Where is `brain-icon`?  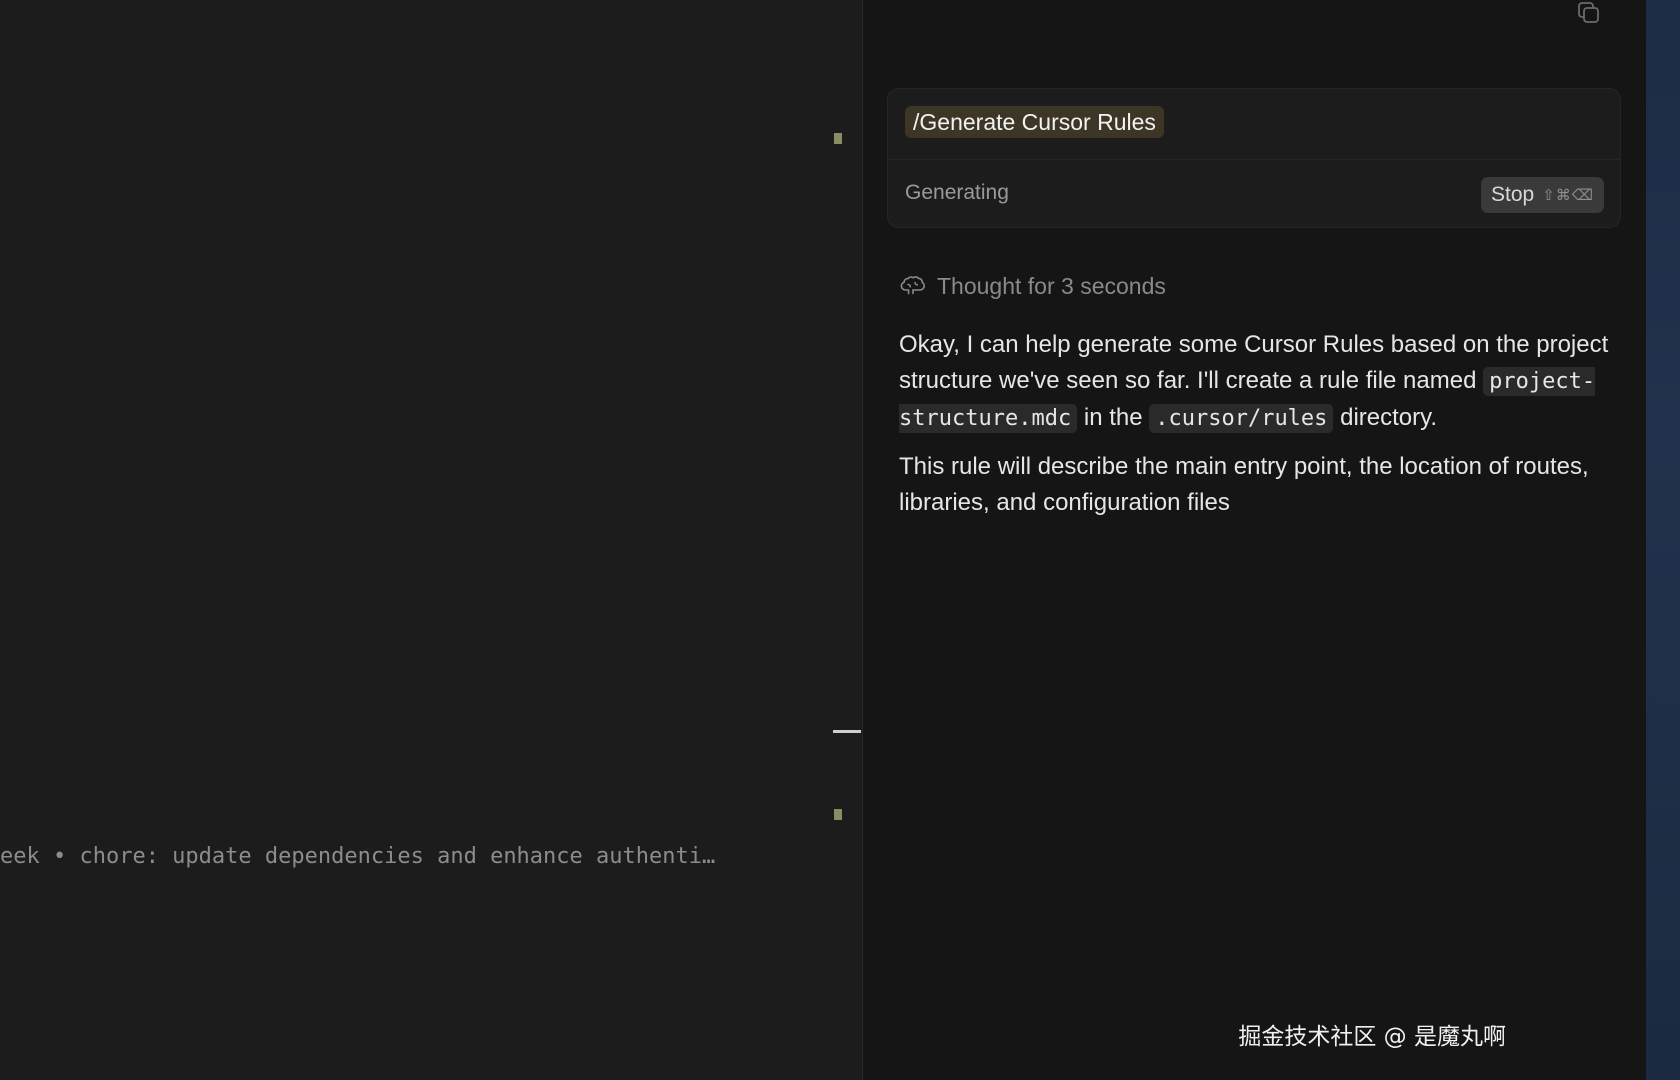 brain-icon is located at coordinates (912, 286).